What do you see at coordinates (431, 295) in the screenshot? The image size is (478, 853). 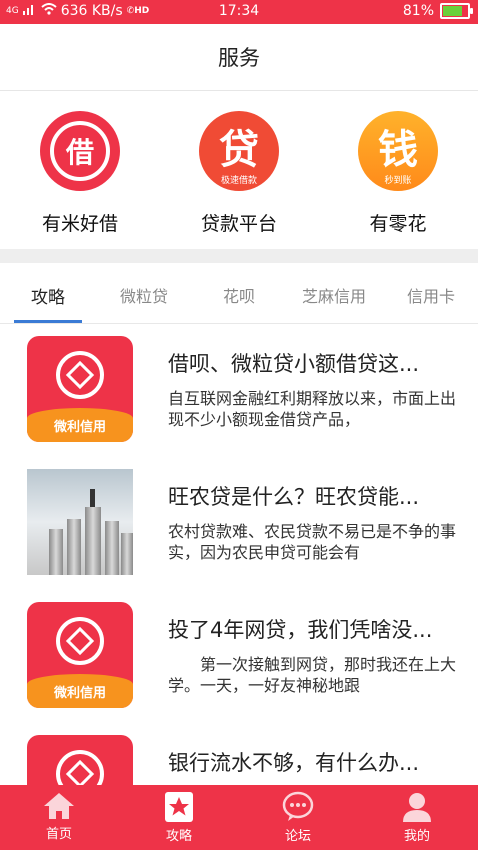 I see `tab-credit-card: 信用卡` at bounding box center [431, 295].